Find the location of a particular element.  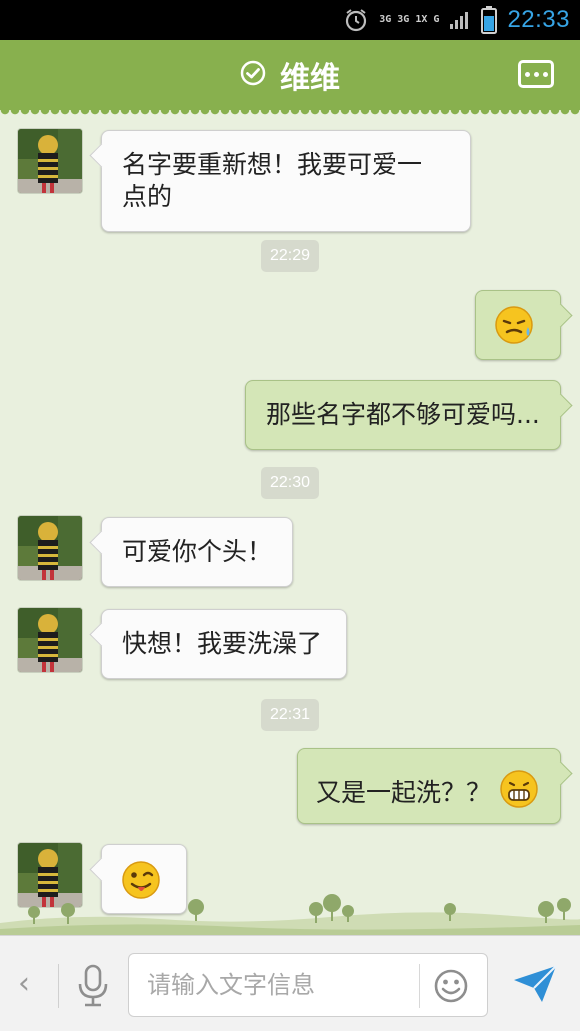

message-bubble-right is located at coordinates (518, 325).